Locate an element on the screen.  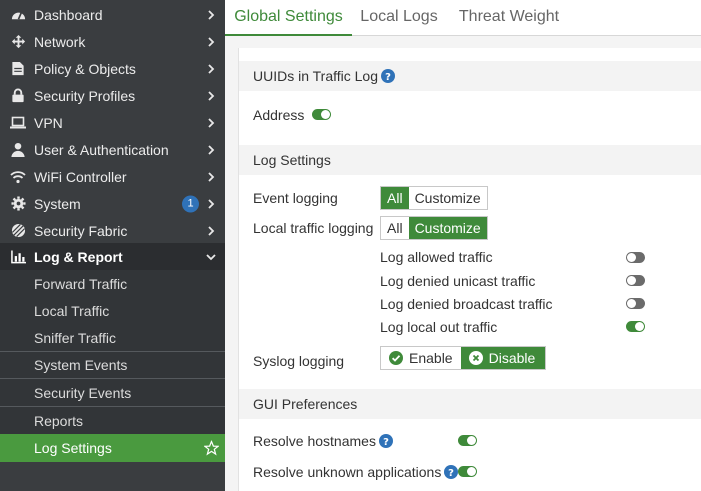
local-traffic-logging-selector: All Customize is located at coordinates (434, 228).